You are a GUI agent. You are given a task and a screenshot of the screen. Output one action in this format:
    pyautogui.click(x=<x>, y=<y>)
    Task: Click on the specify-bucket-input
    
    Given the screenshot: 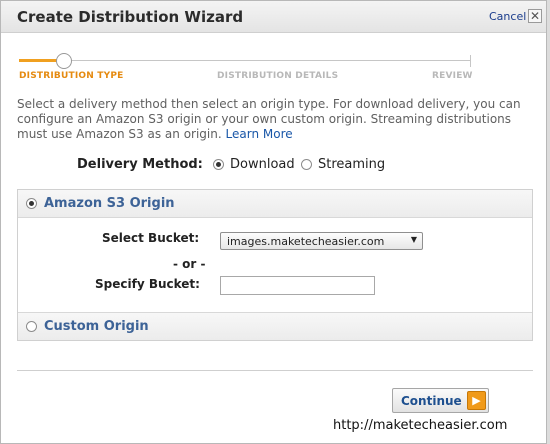 What is the action you would take?
    pyautogui.click(x=297, y=285)
    